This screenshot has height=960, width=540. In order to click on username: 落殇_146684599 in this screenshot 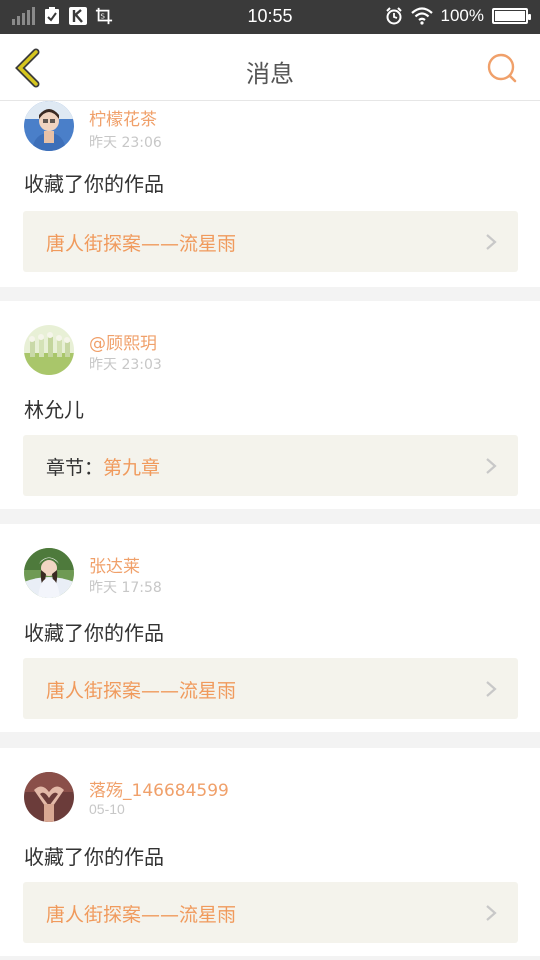, I will do `click(159, 788)`.